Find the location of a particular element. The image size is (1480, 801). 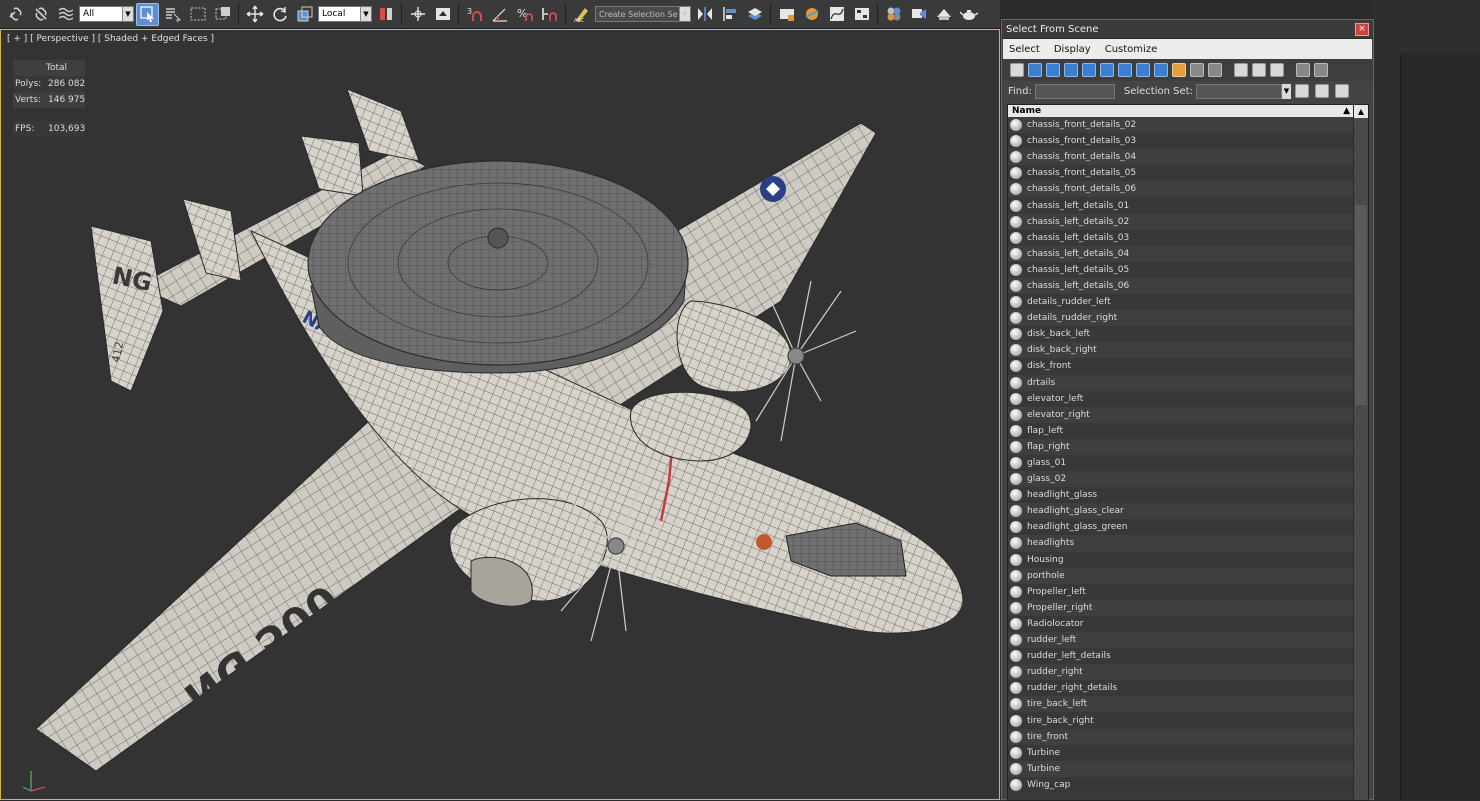

list-item: chassis_left_details_02 is located at coordinates (1180, 221).